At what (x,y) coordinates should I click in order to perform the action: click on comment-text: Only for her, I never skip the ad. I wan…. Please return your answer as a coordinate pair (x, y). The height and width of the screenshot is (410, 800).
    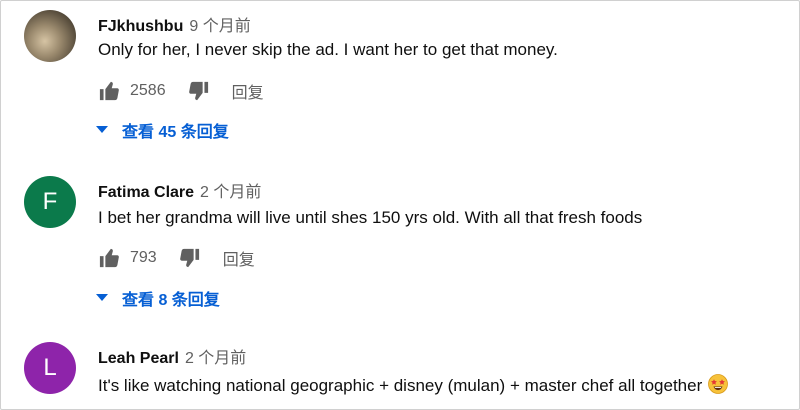
    Looking at the image, I should click on (328, 49).